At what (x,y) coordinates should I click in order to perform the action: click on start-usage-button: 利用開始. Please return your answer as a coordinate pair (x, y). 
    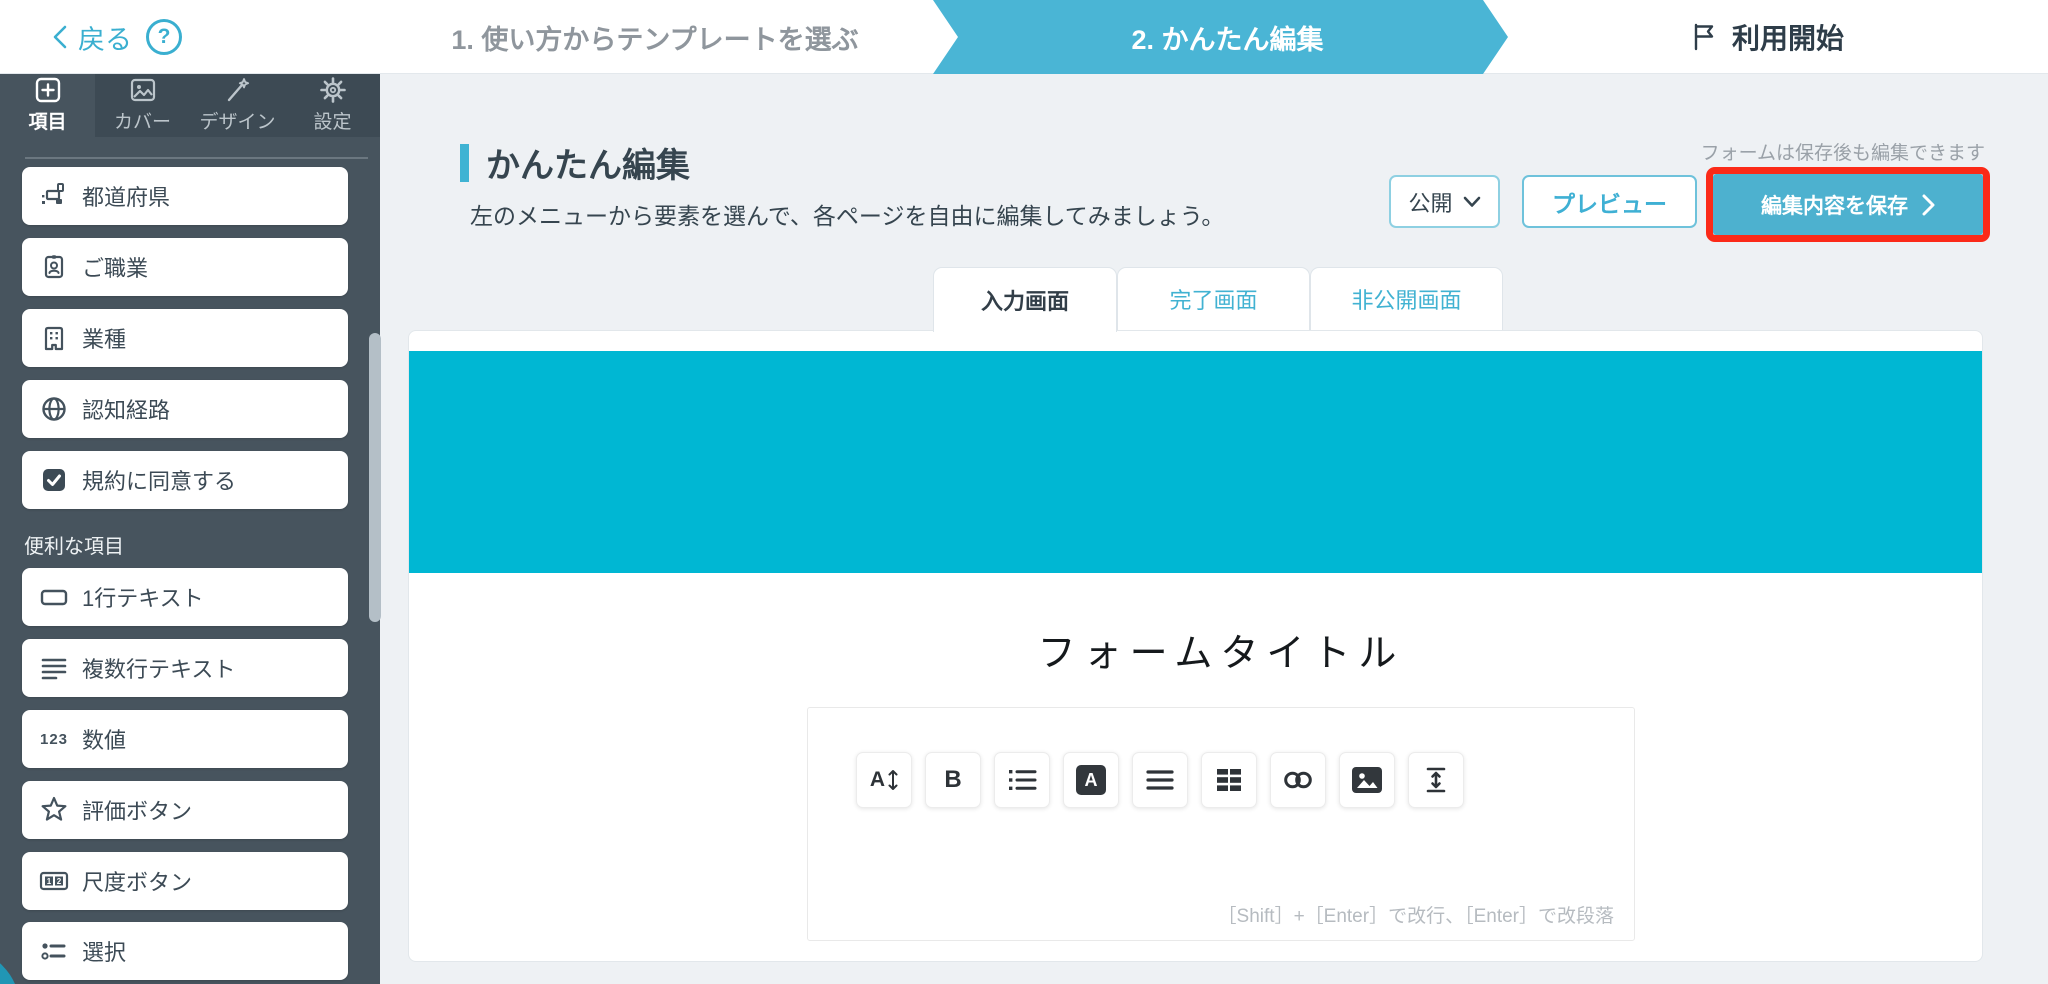
    Looking at the image, I should click on (1768, 37).